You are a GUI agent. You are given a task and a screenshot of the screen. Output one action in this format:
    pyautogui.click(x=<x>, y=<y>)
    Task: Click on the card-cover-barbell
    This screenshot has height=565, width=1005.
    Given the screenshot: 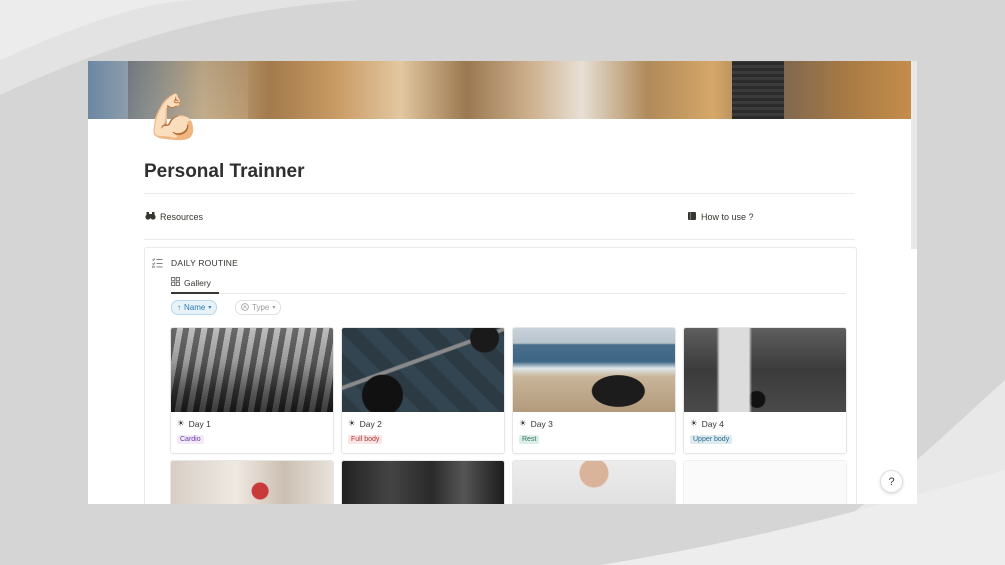 What is the action you would take?
    pyautogui.click(x=423, y=370)
    